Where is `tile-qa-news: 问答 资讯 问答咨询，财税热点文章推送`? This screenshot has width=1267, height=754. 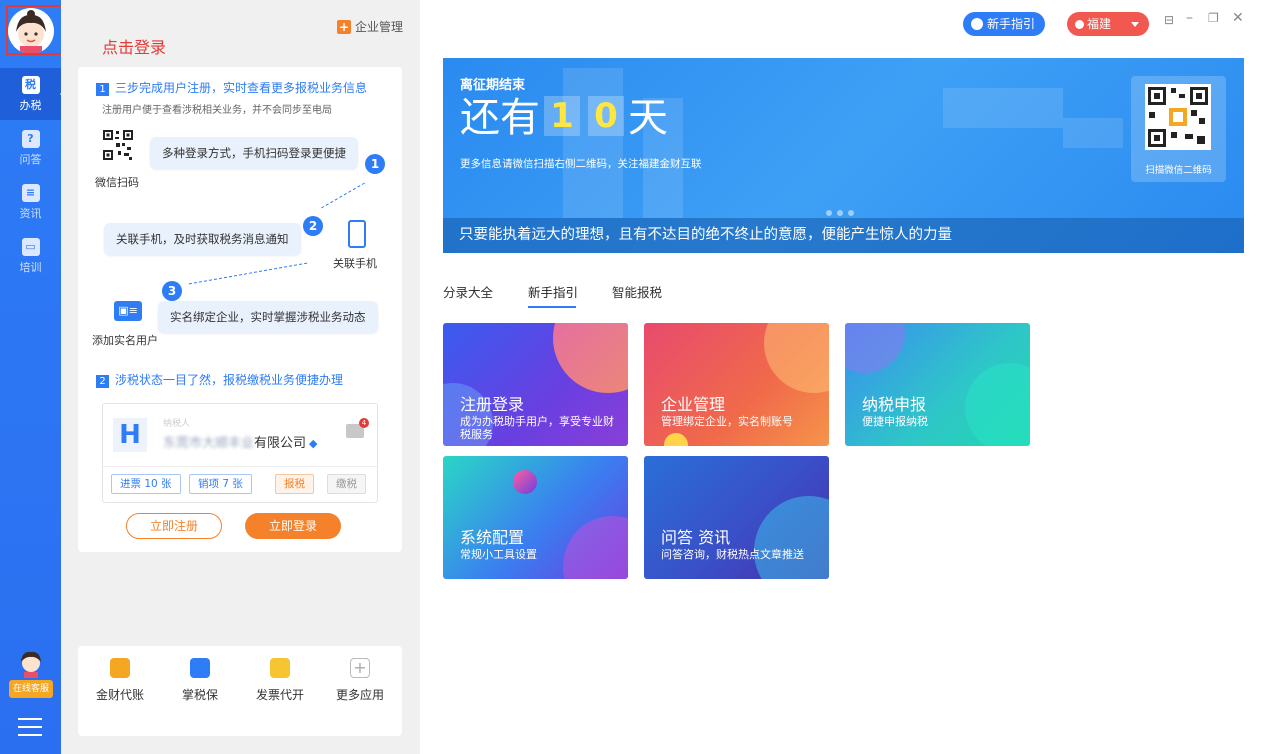 tile-qa-news: 问答 资讯 问答咨询，财税热点文章推送 is located at coordinates (736, 517).